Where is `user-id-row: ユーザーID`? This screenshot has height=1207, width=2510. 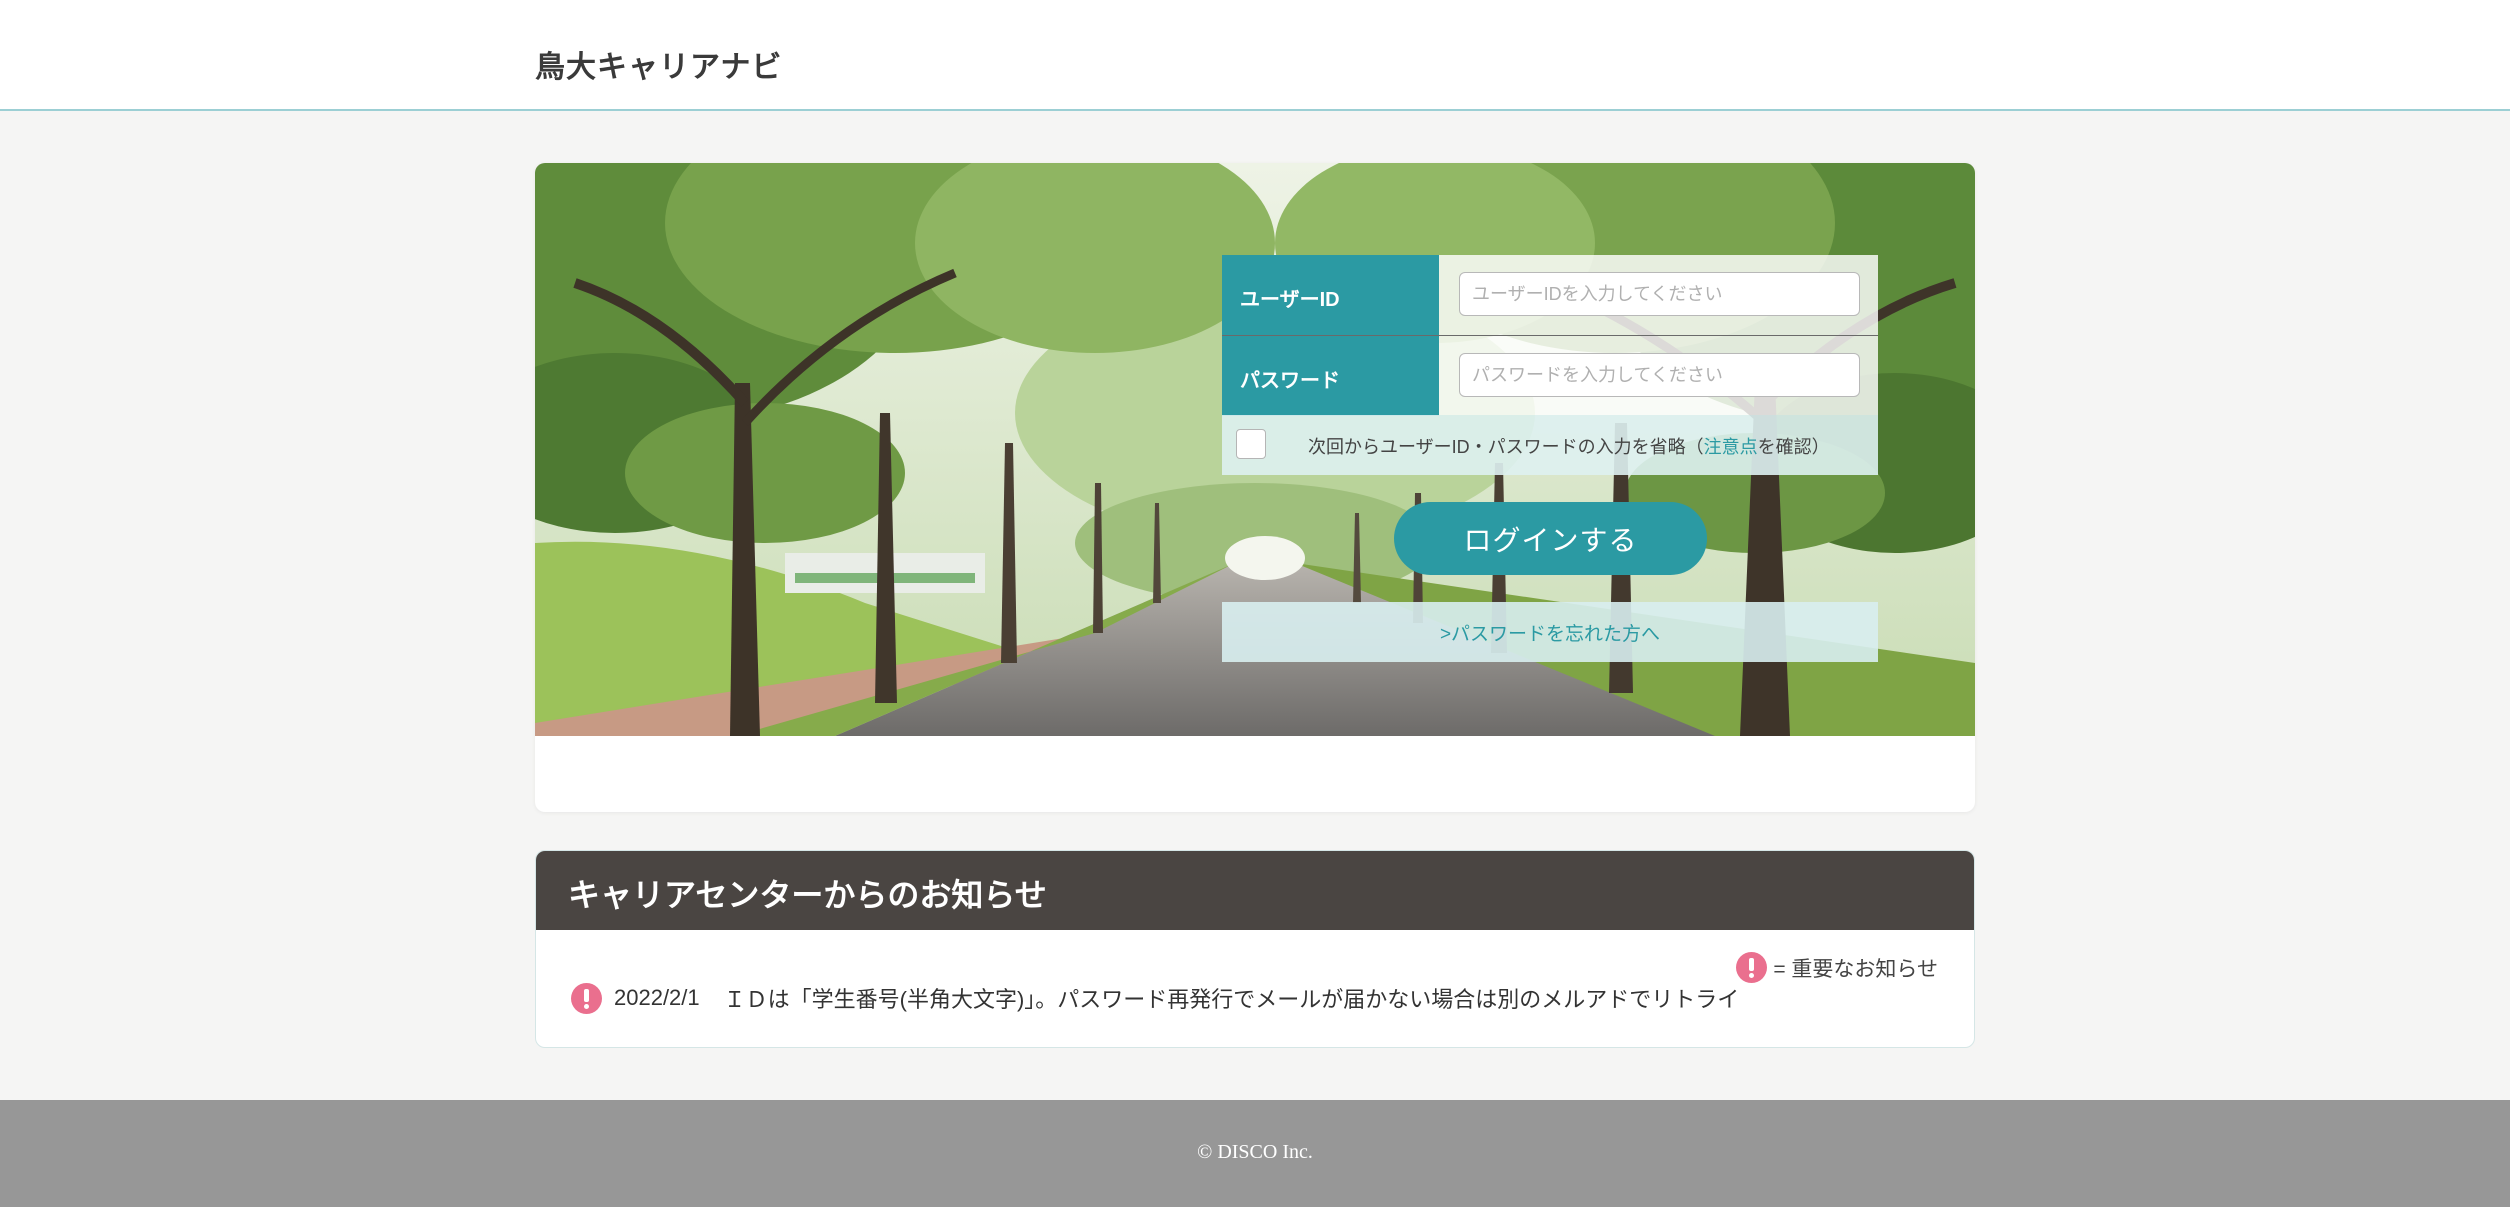
user-id-row: ユーザーID is located at coordinates (1550, 295).